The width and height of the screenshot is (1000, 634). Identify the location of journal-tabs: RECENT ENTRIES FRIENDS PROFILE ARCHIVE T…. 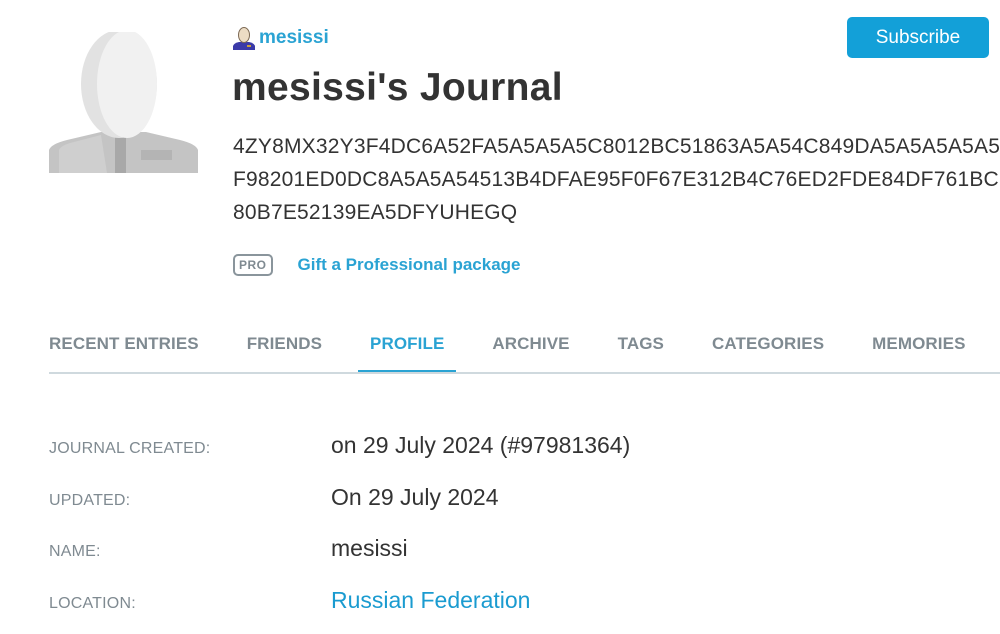
(524, 348).